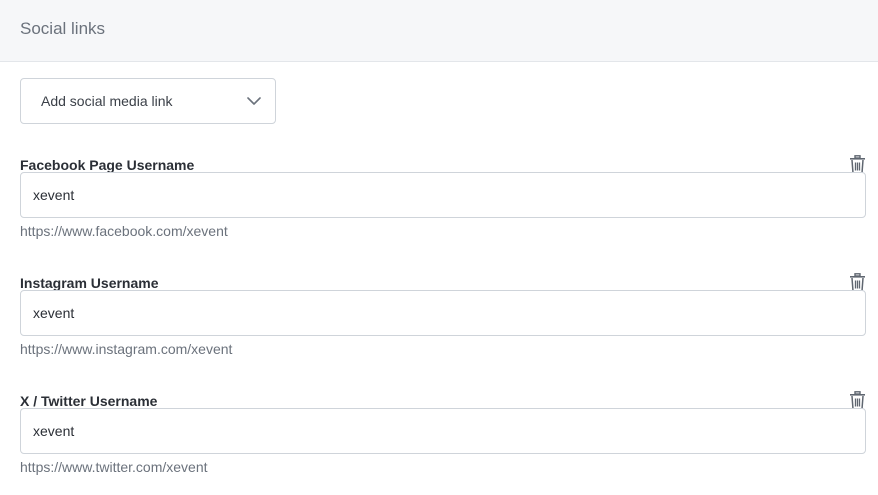  I want to click on add-social-link-dropdown: Add social media link, so click(148, 101).